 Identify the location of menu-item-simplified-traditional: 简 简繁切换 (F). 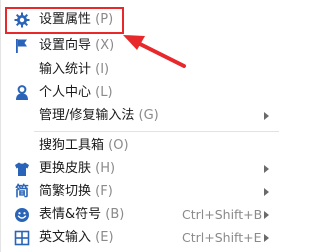
(143, 192).